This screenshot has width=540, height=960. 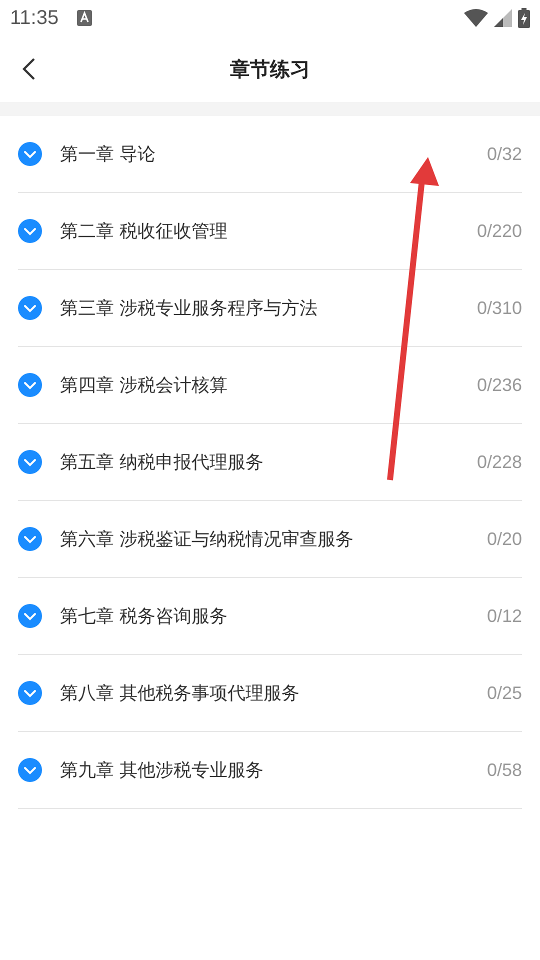 What do you see at coordinates (524, 18) in the screenshot?
I see `battery-icon` at bounding box center [524, 18].